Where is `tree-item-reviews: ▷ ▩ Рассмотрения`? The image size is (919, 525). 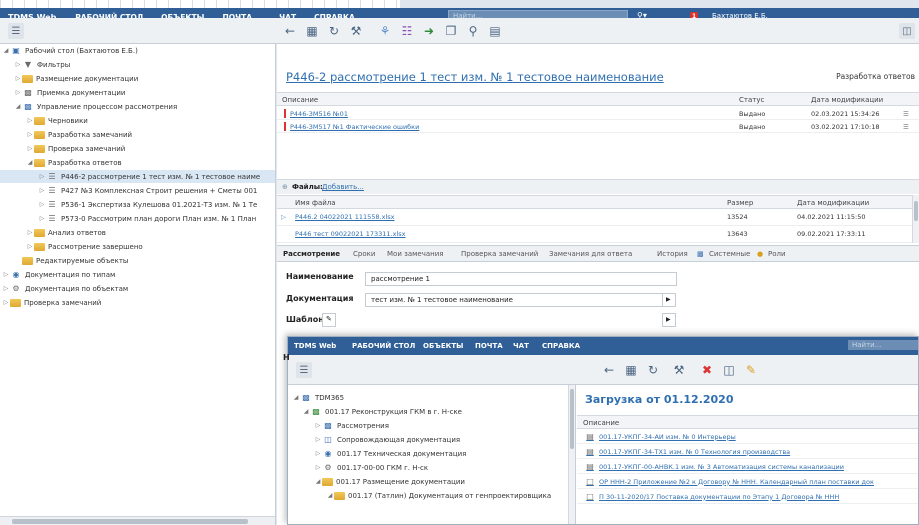
tree-item-reviews: ▷ ▩ Рассмотрения is located at coordinates (338, 425).